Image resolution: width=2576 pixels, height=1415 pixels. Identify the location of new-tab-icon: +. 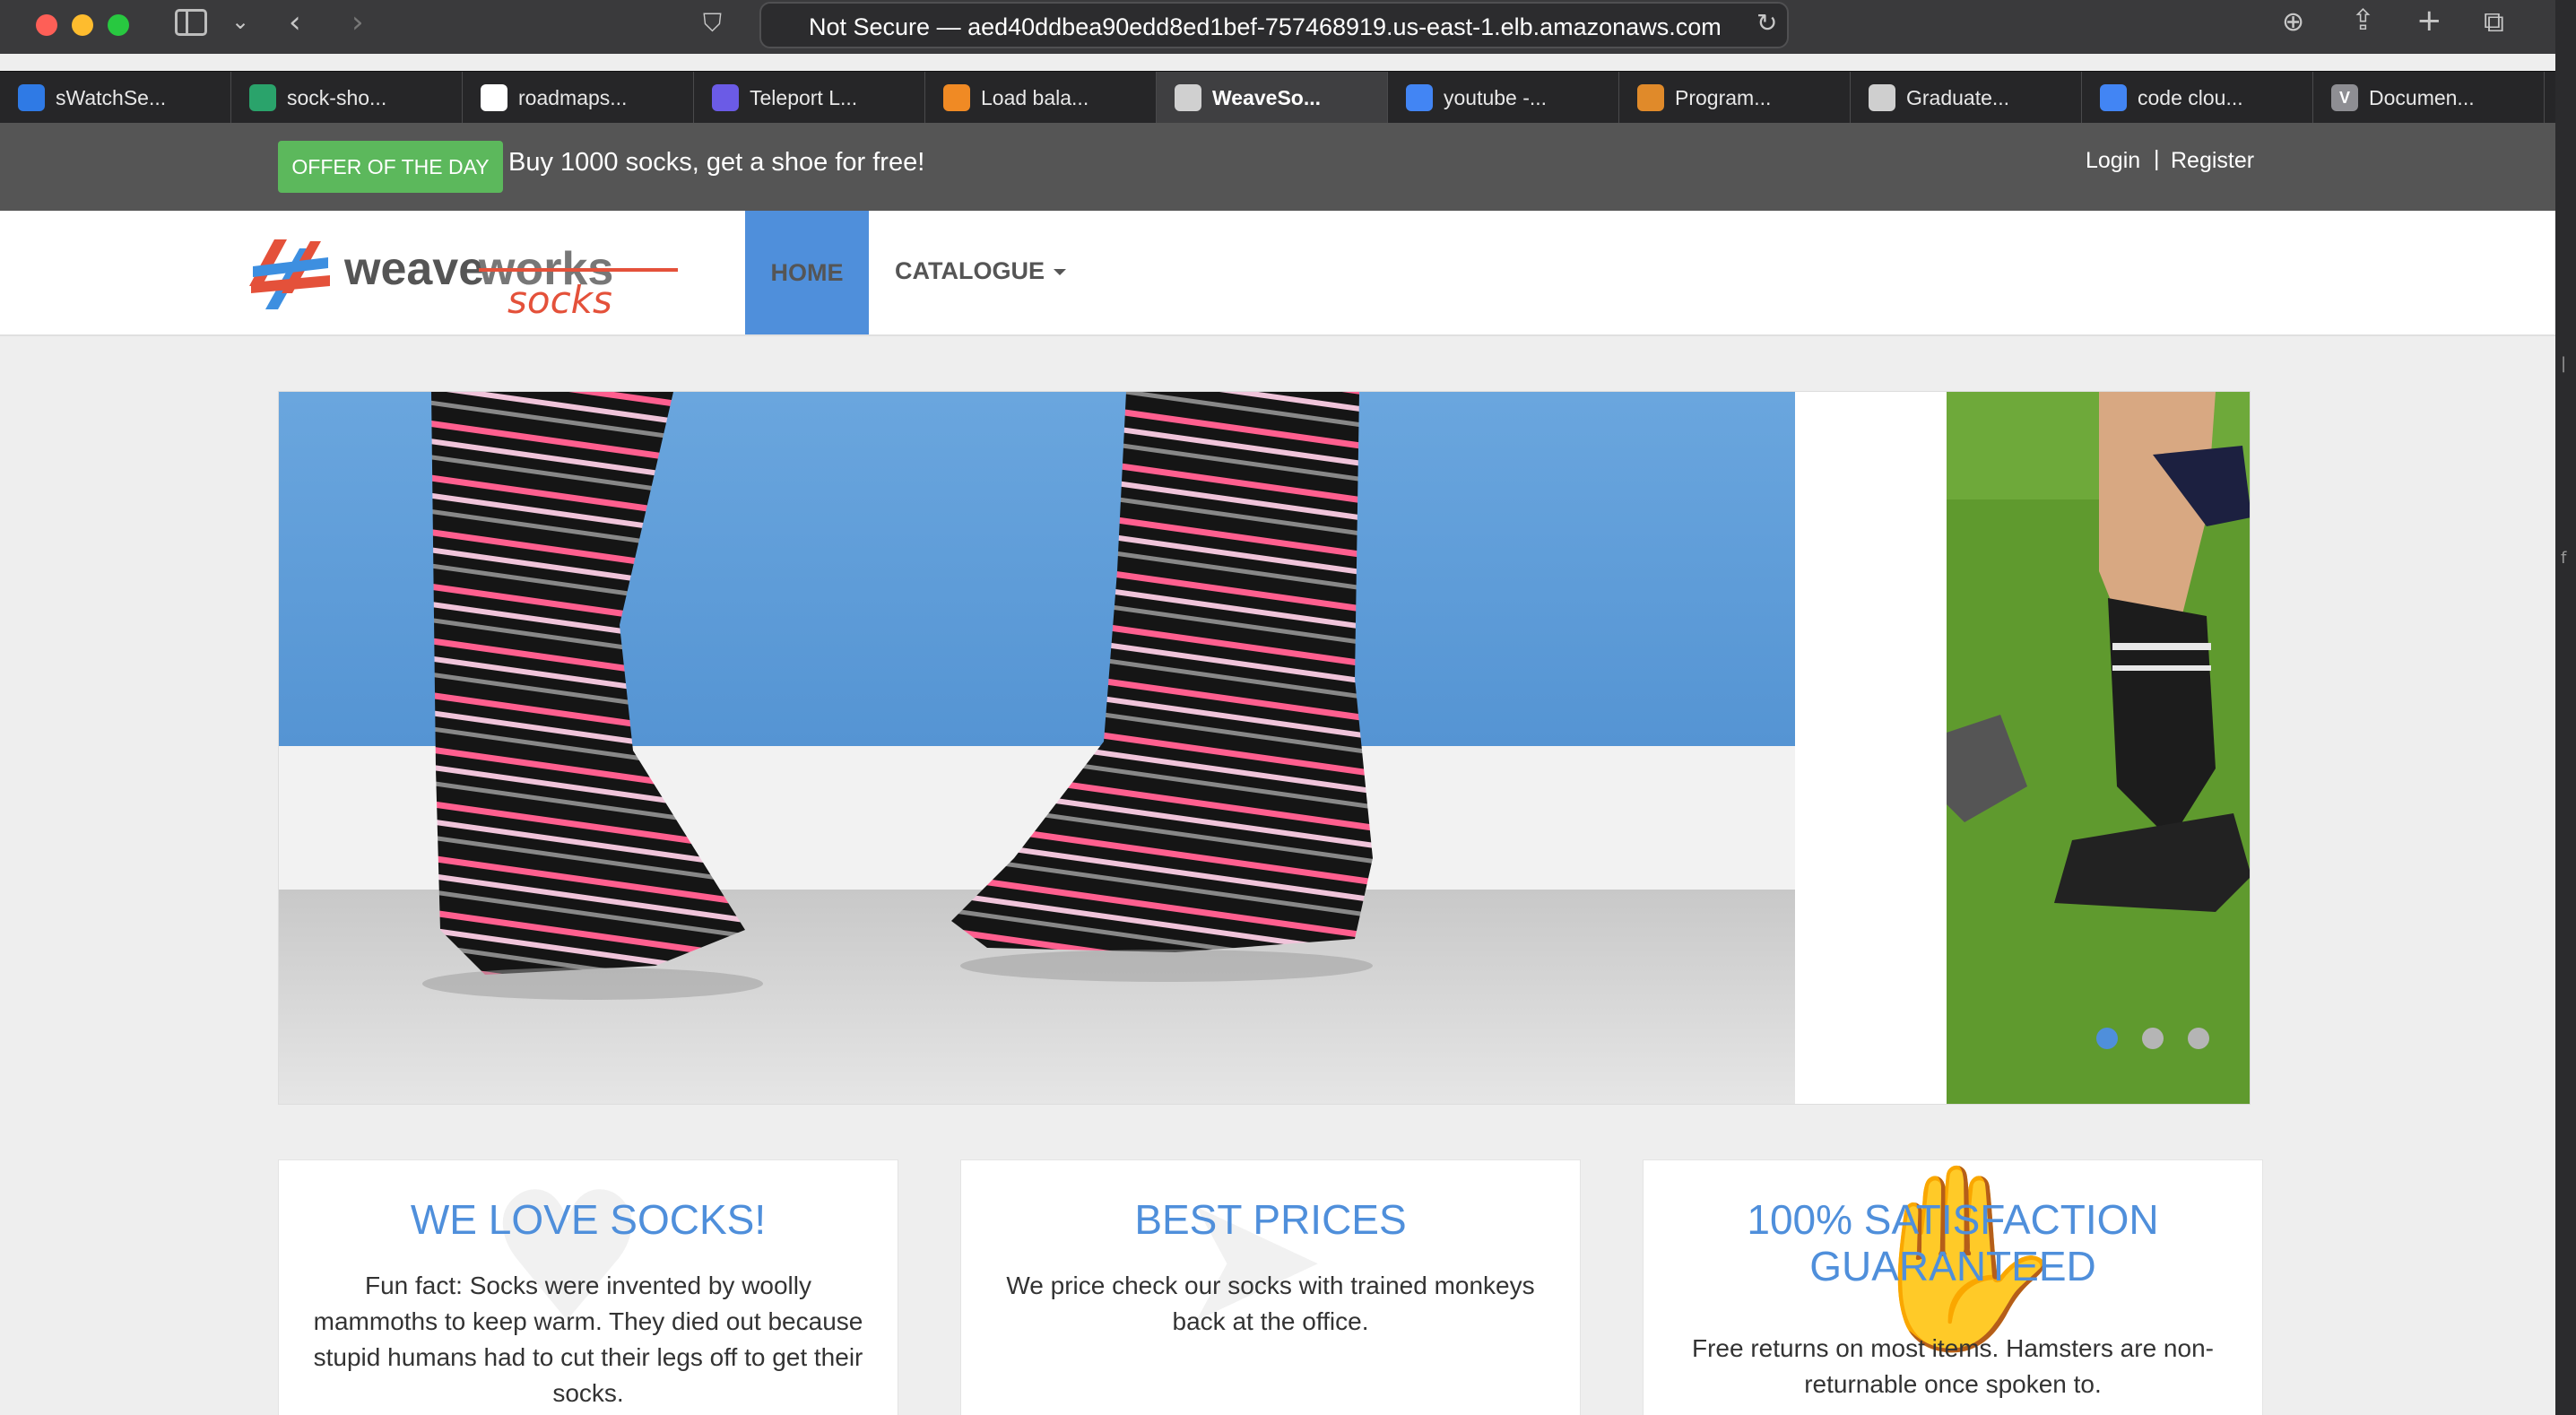
(2429, 20).